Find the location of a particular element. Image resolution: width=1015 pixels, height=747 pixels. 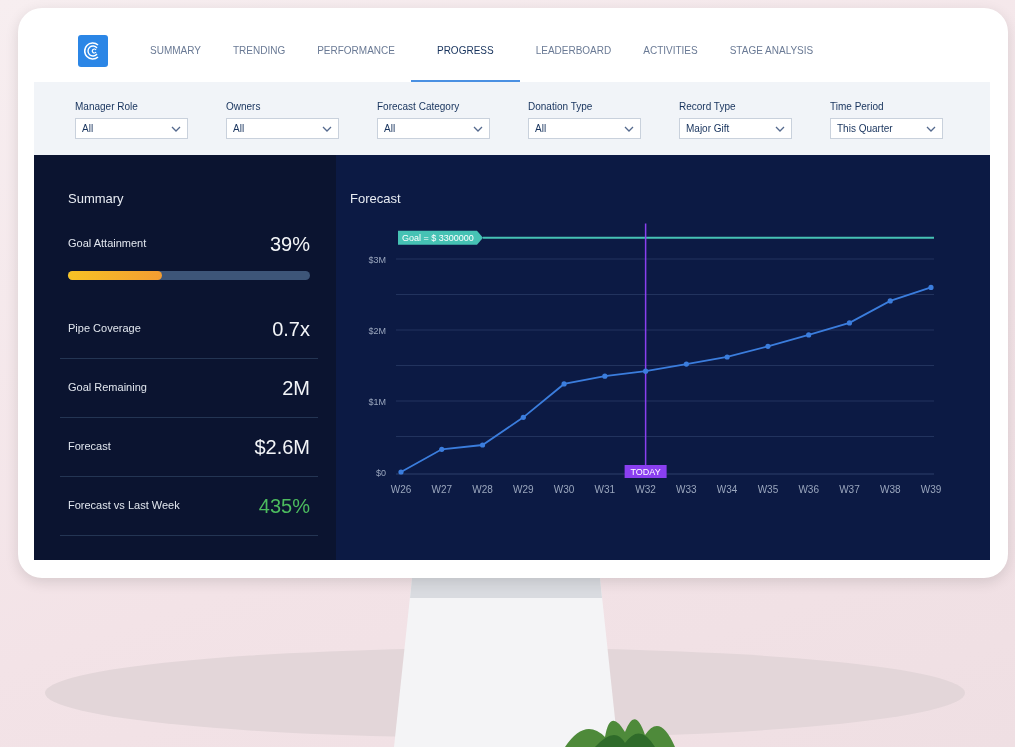

y-tick-label: $2M is located at coordinates (377, 330).